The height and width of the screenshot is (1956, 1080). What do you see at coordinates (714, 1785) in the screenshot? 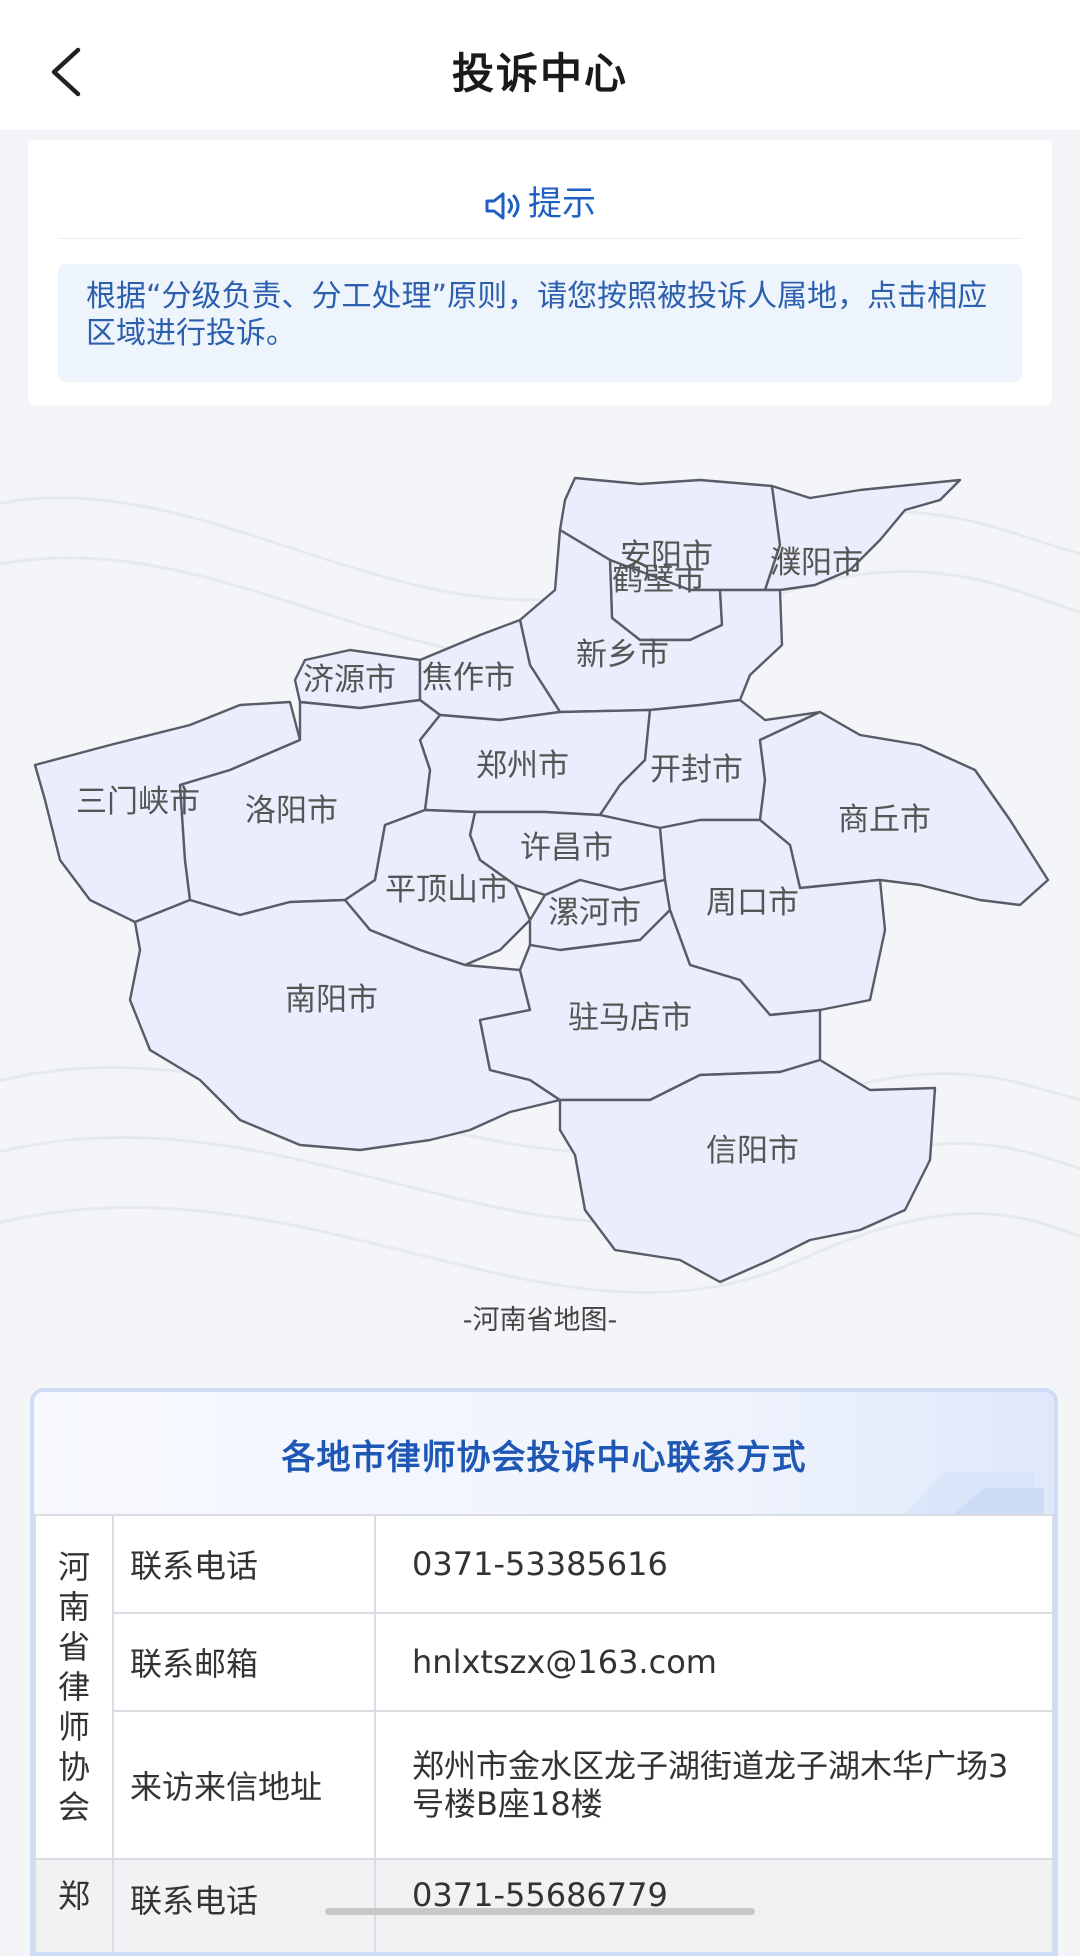
I see `address-value: 郑州市金水区龙子湖街道龙子湖木华广场3号楼B座18楼` at bounding box center [714, 1785].